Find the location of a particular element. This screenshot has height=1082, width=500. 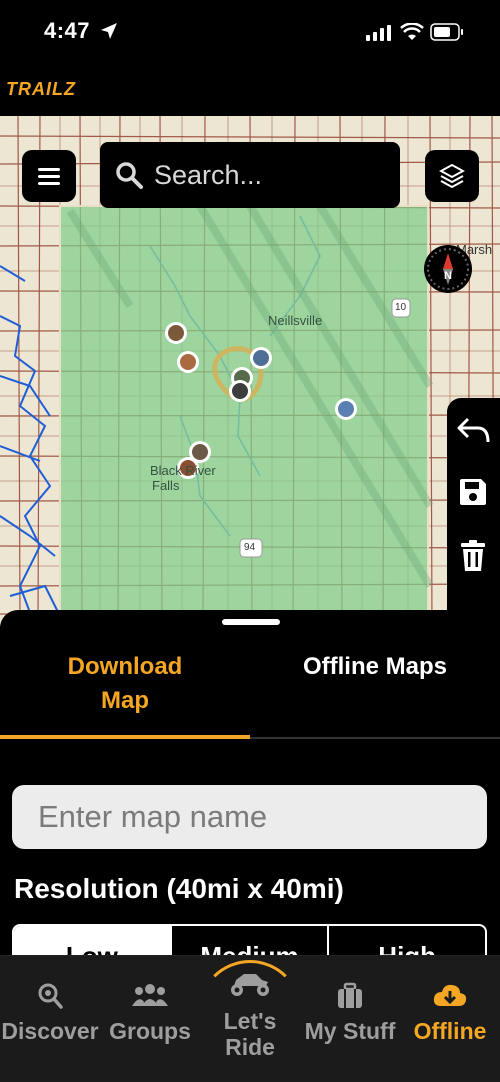

nav-groups-label: Groups is located at coordinates (150, 1031).